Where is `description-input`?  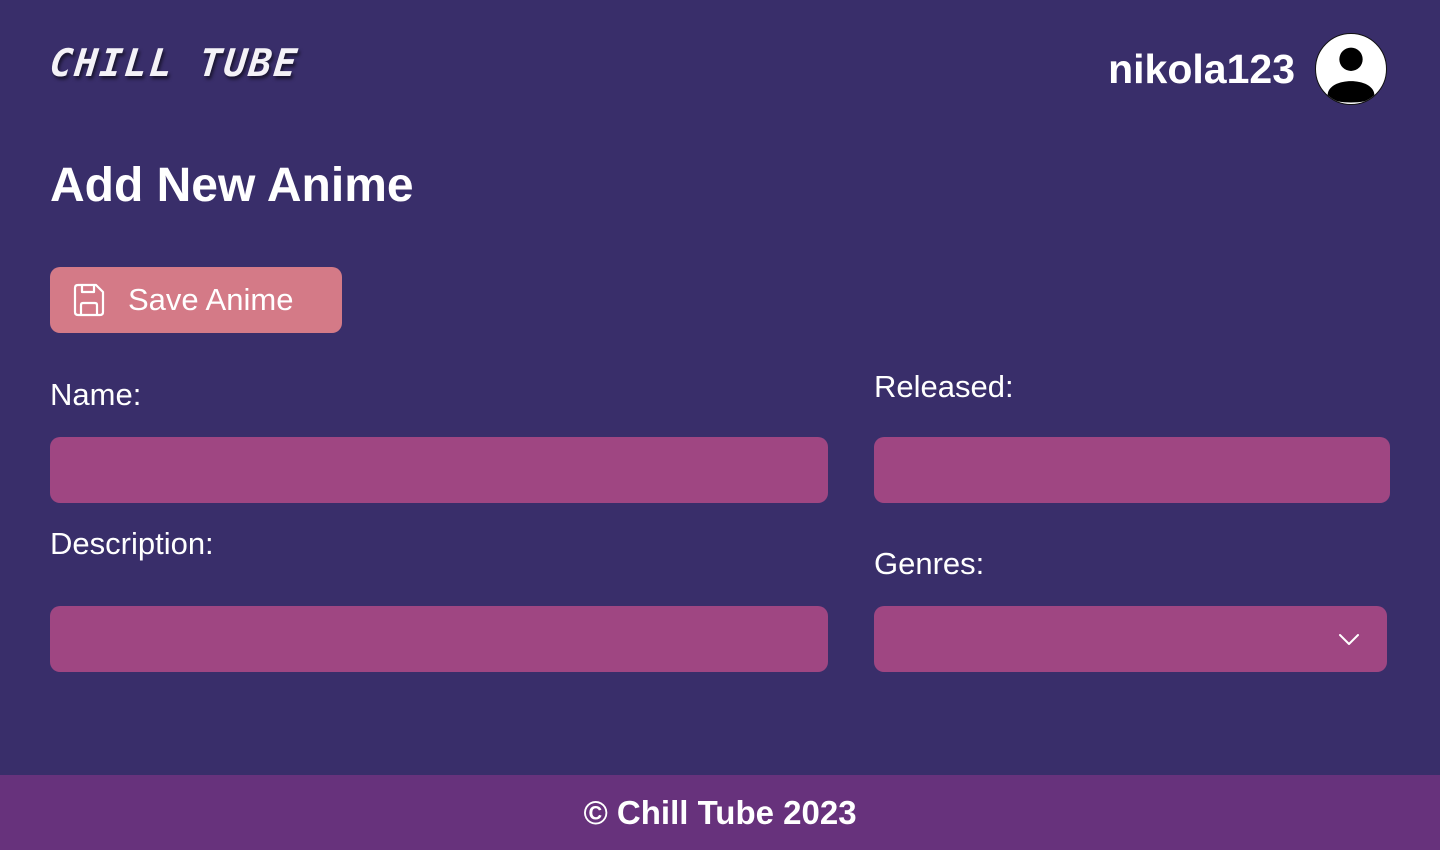
description-input is located at coordinates (439, 639).